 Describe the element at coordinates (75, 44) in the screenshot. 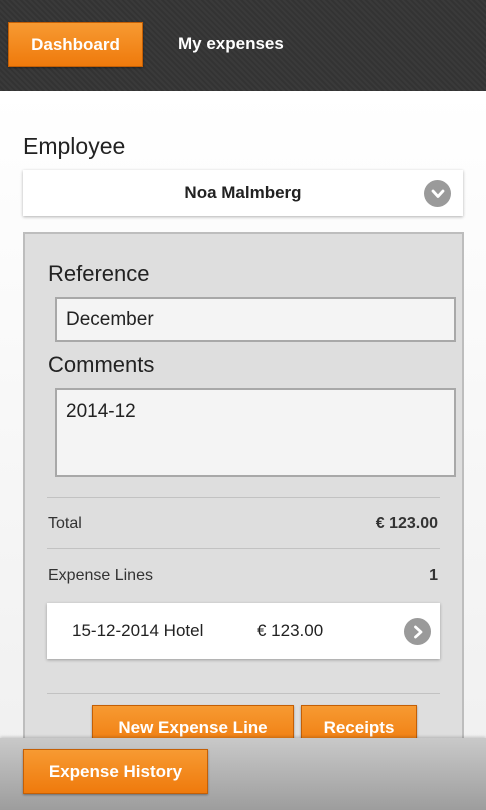

I see `dashboard-button: Dashboard` at that location.